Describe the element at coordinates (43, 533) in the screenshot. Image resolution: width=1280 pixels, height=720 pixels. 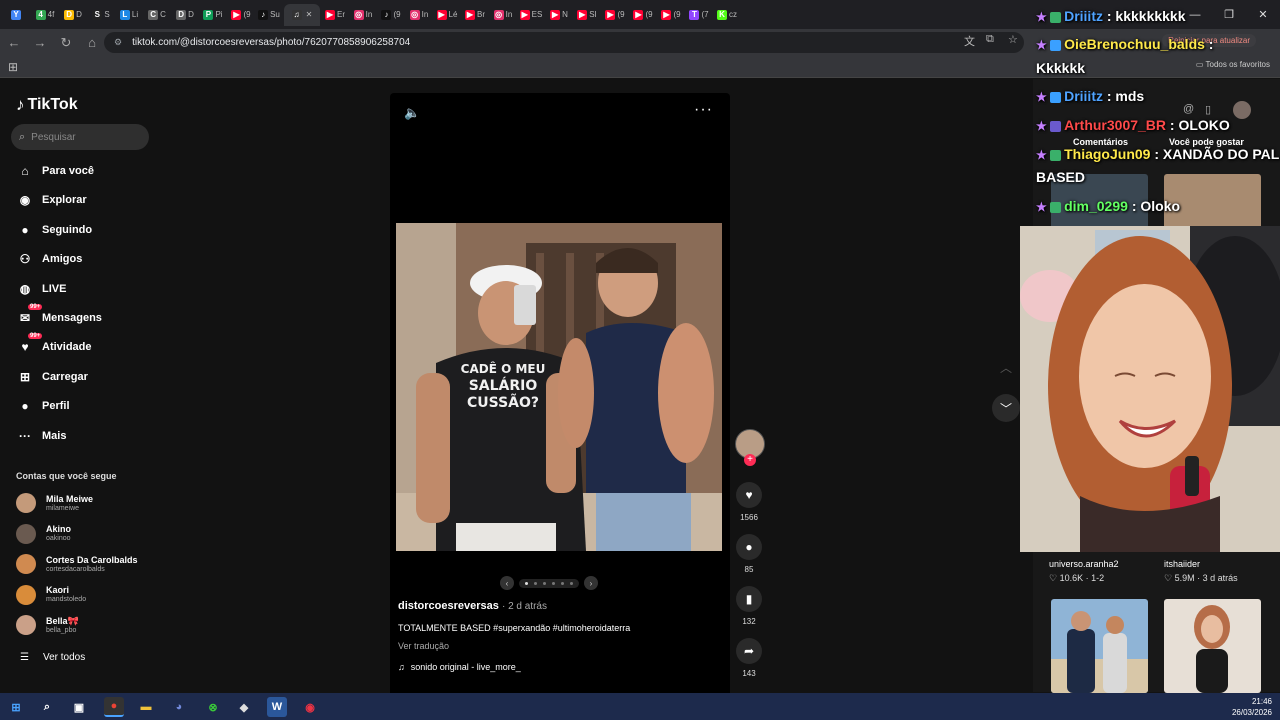
I see `followed-account: Akino oakinoo` at that location.